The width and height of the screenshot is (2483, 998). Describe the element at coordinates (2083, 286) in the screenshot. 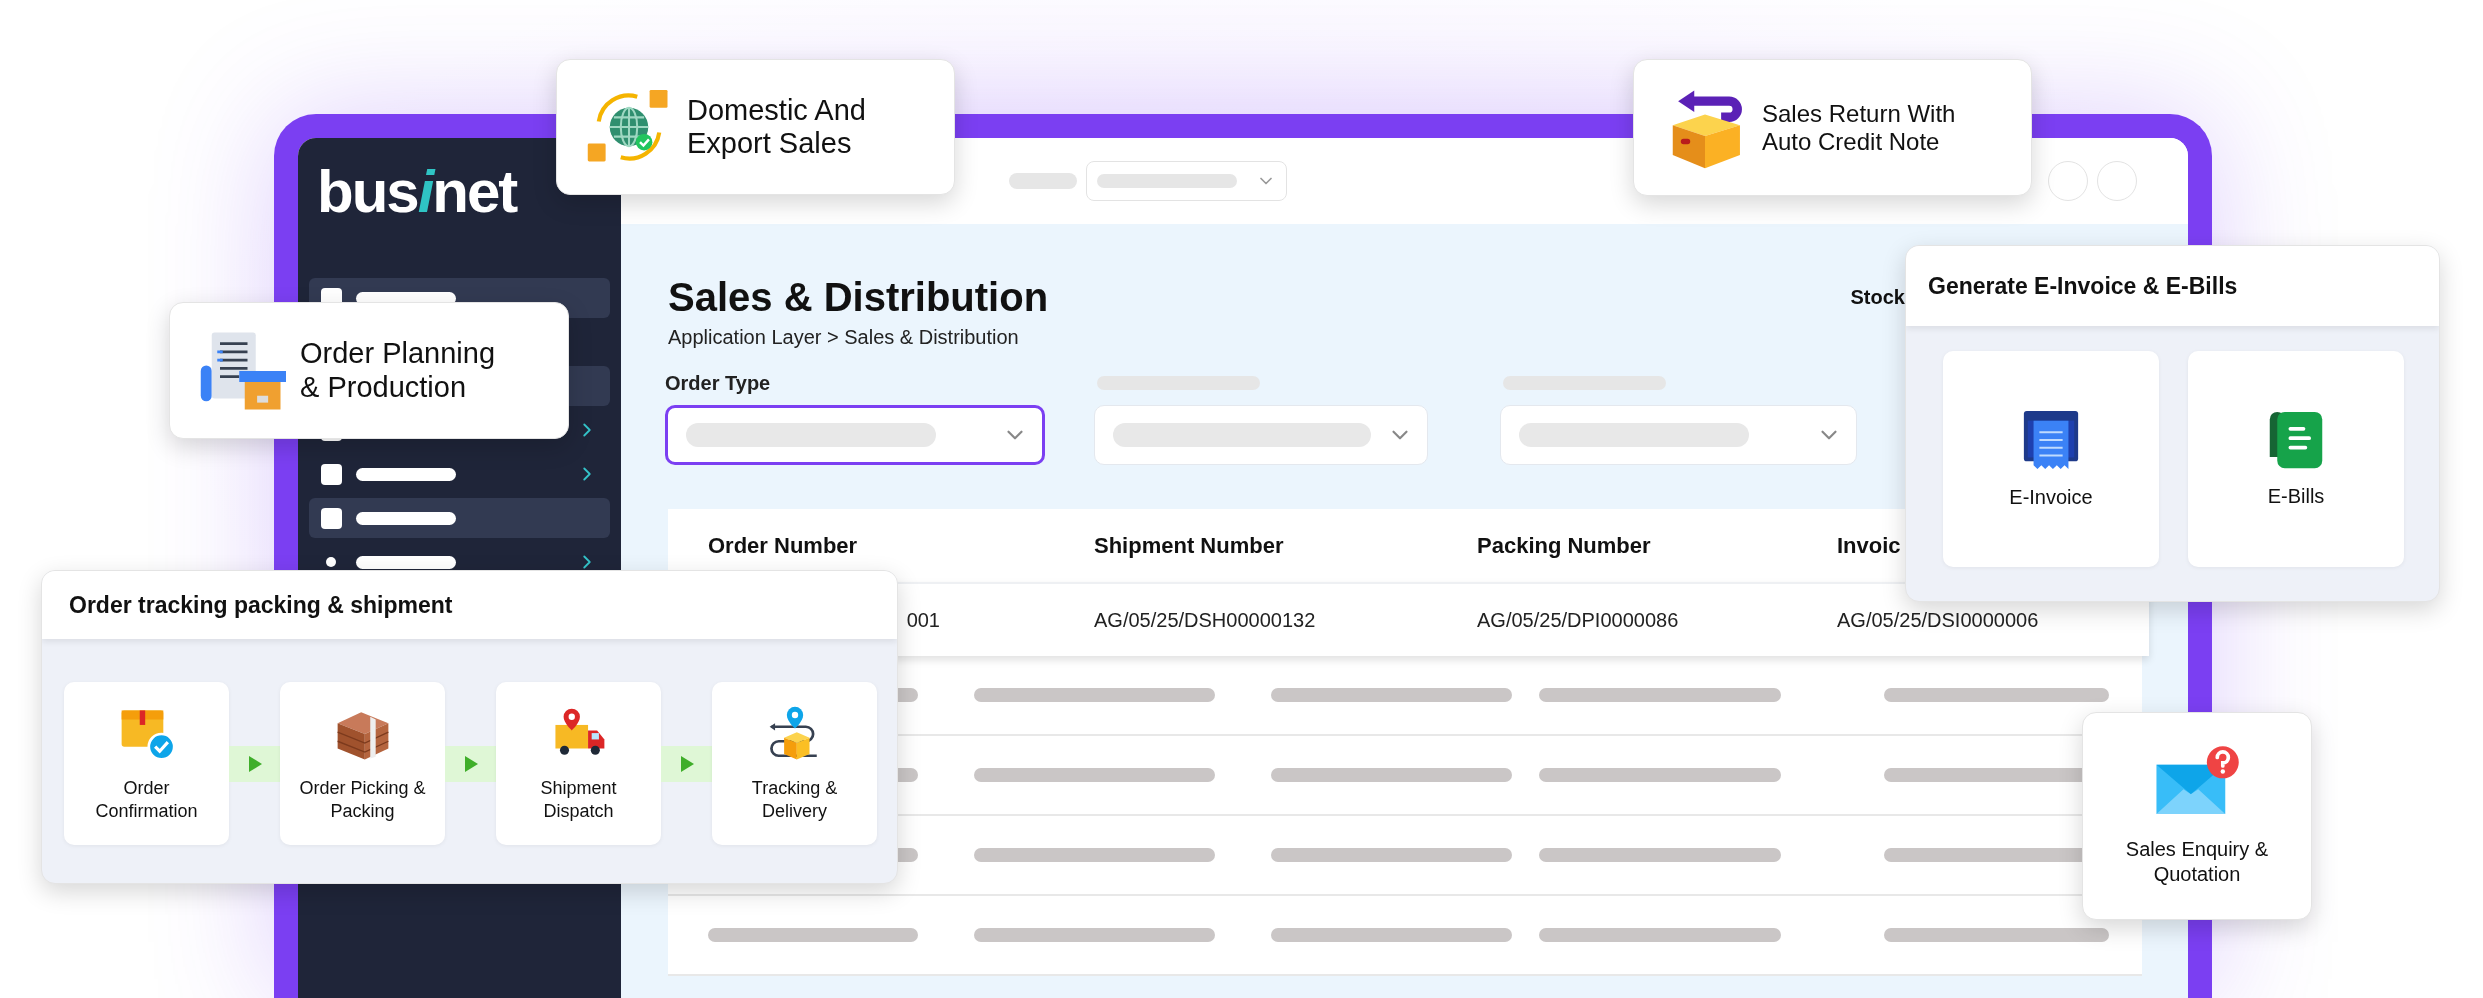

I see `card-title: Generate E-Invoice & E-Bills` at that location.